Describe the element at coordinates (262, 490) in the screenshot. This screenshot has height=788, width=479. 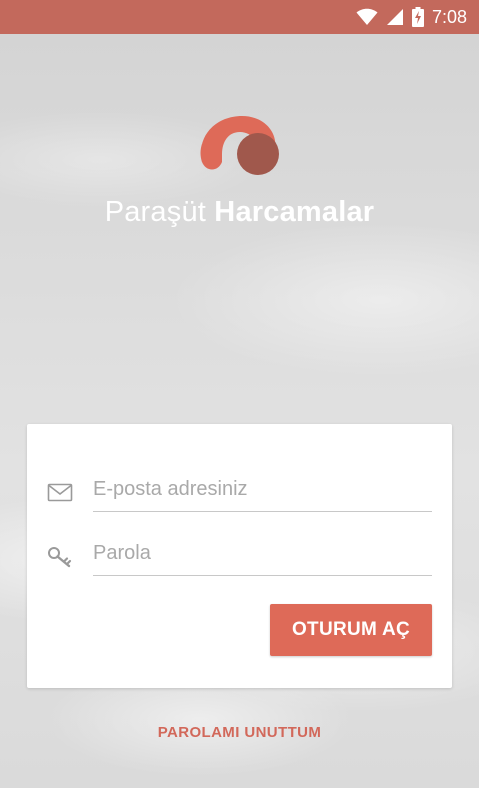
I see `email-field` at that location.